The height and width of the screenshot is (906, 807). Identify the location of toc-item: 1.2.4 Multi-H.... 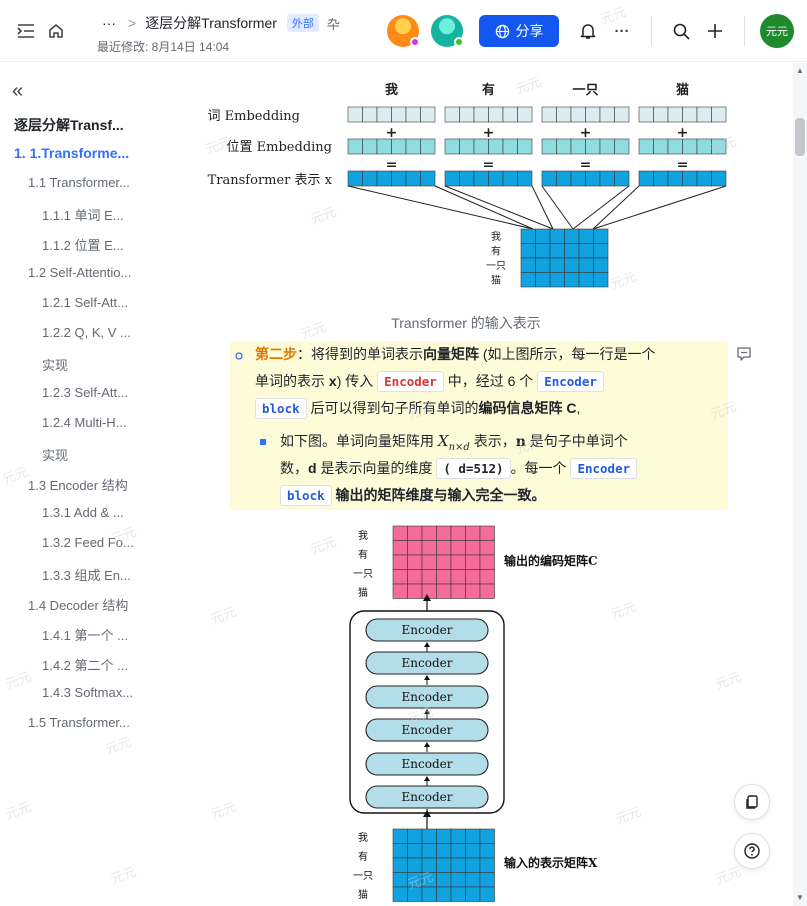
(95, 422).